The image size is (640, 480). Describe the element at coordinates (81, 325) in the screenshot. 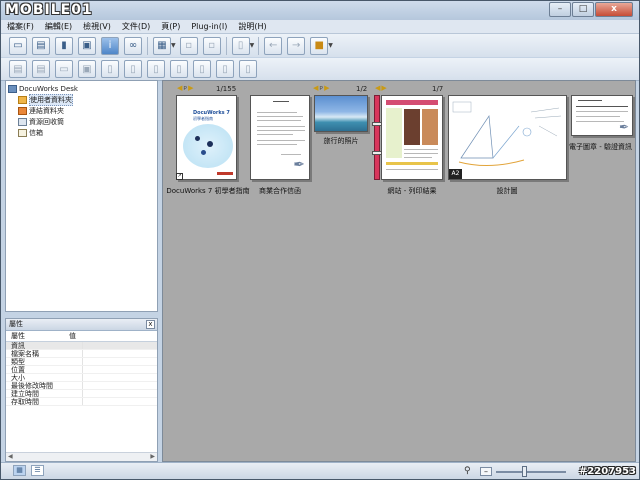

I see `properties-header: 屬性 x` at that location.